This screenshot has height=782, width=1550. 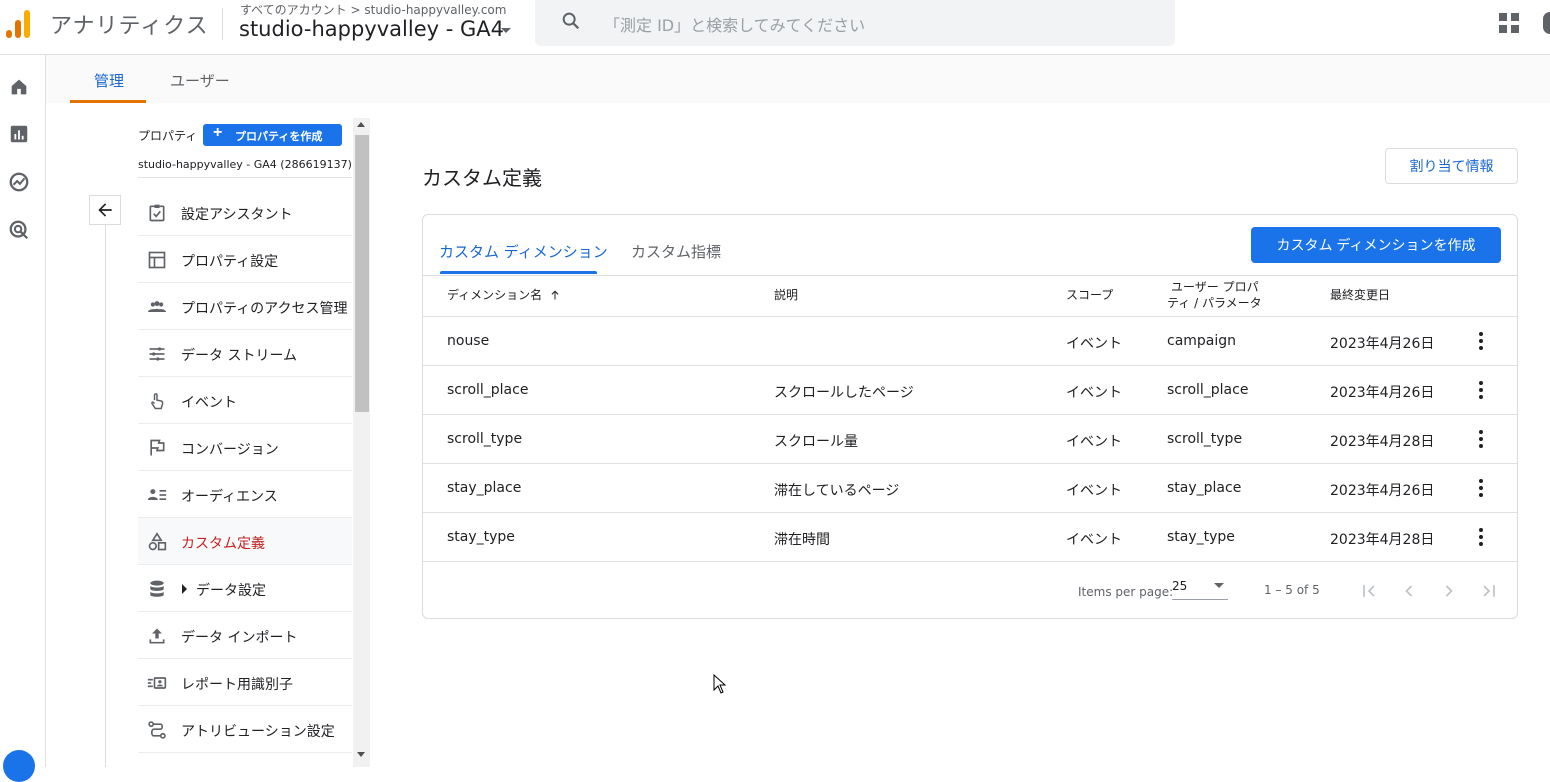 What do you see at coordinates (1214, 303) in the screenshot?
I see `column-header-parameter-line2: ティ / パラメータ` at bounding box center [1214, 303].